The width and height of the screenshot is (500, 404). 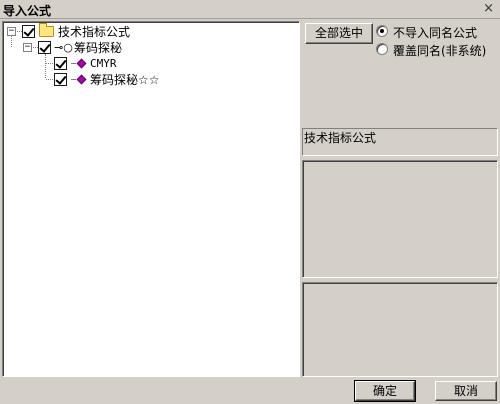 I want to click on tree-leaf: 筹码探秘☆☆, so click(x=151, y=80).